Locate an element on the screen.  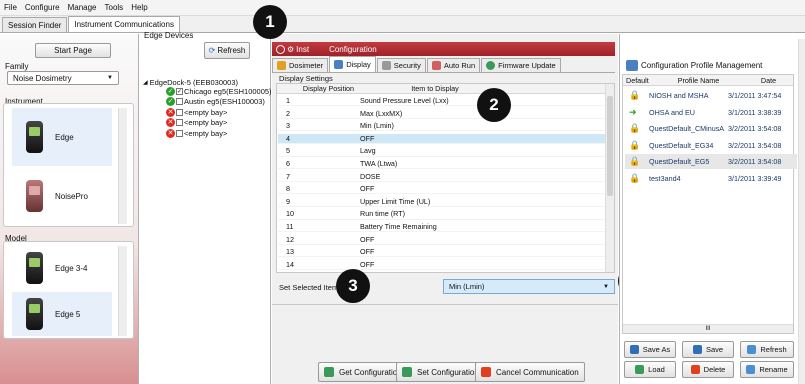
profile-row: 🔒 NIOSH and MSHA 3/1/2011 3:47:54 is located at coordinates (711, 95).